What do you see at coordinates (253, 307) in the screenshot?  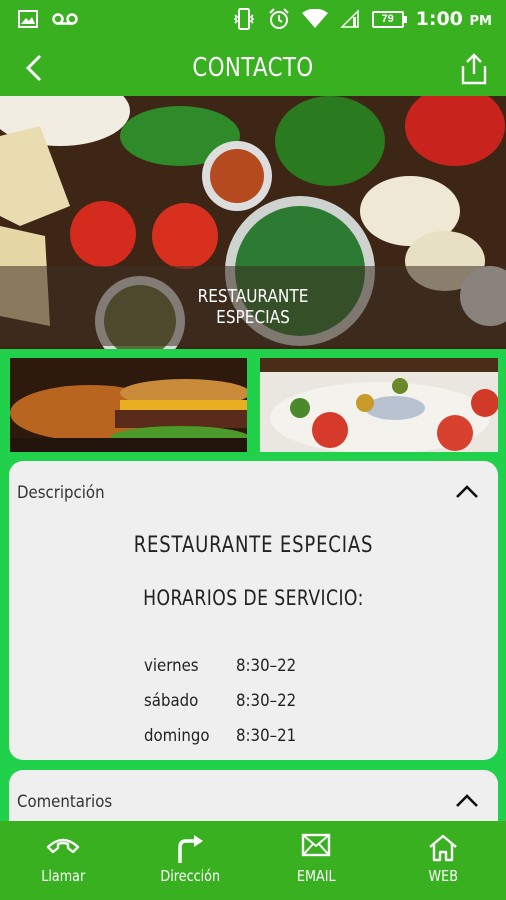 I see `hero-caption: RESTAURANTE ESPECIAS` at bounding box center [253, 307].